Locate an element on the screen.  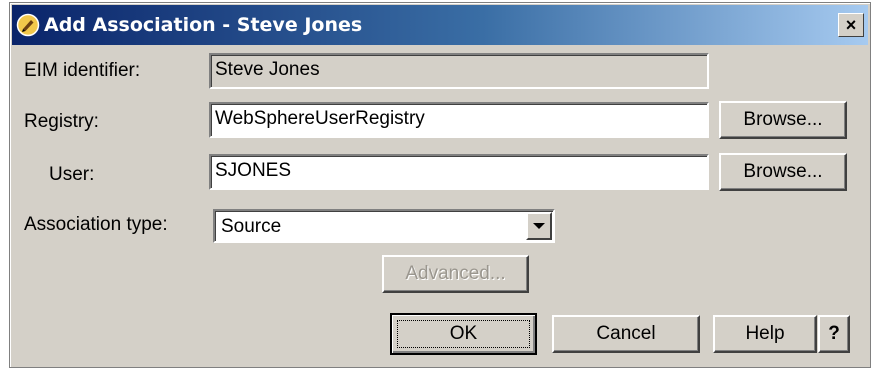
ok-button: OK is located at coordinates (463, 334).